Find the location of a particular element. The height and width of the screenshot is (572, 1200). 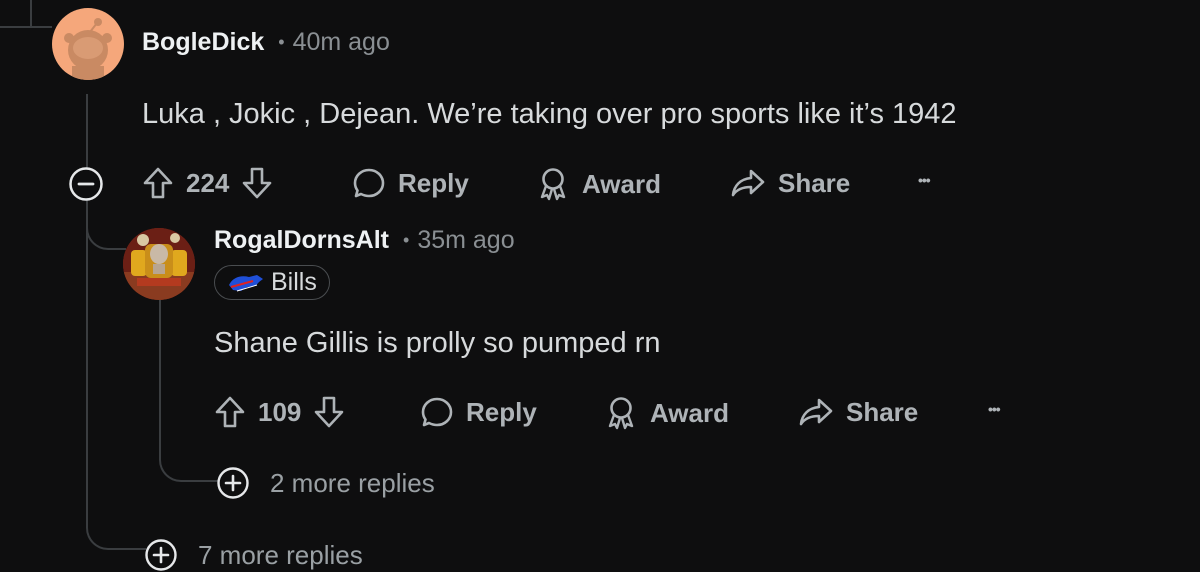

collapse-button is located at coordinates (86, 184).